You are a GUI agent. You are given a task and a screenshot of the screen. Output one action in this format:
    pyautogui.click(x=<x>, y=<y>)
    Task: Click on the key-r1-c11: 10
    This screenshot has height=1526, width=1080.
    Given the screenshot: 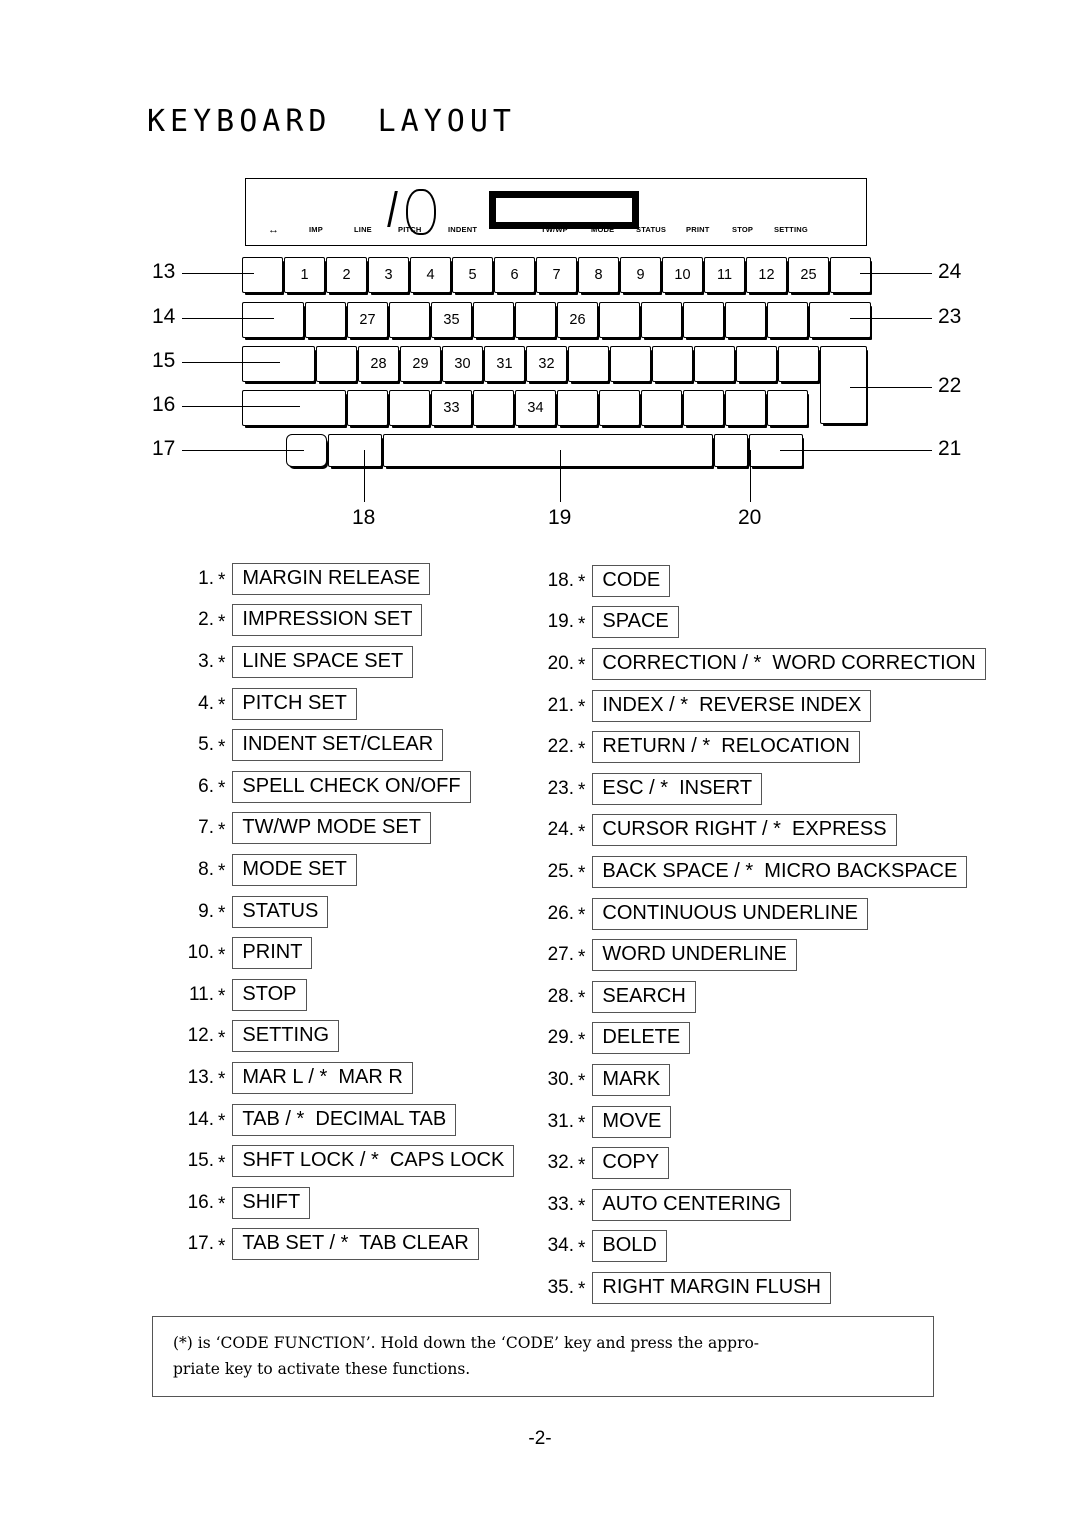 What is the action you would take?
    pyautogui.click(x=682, y=275)
    